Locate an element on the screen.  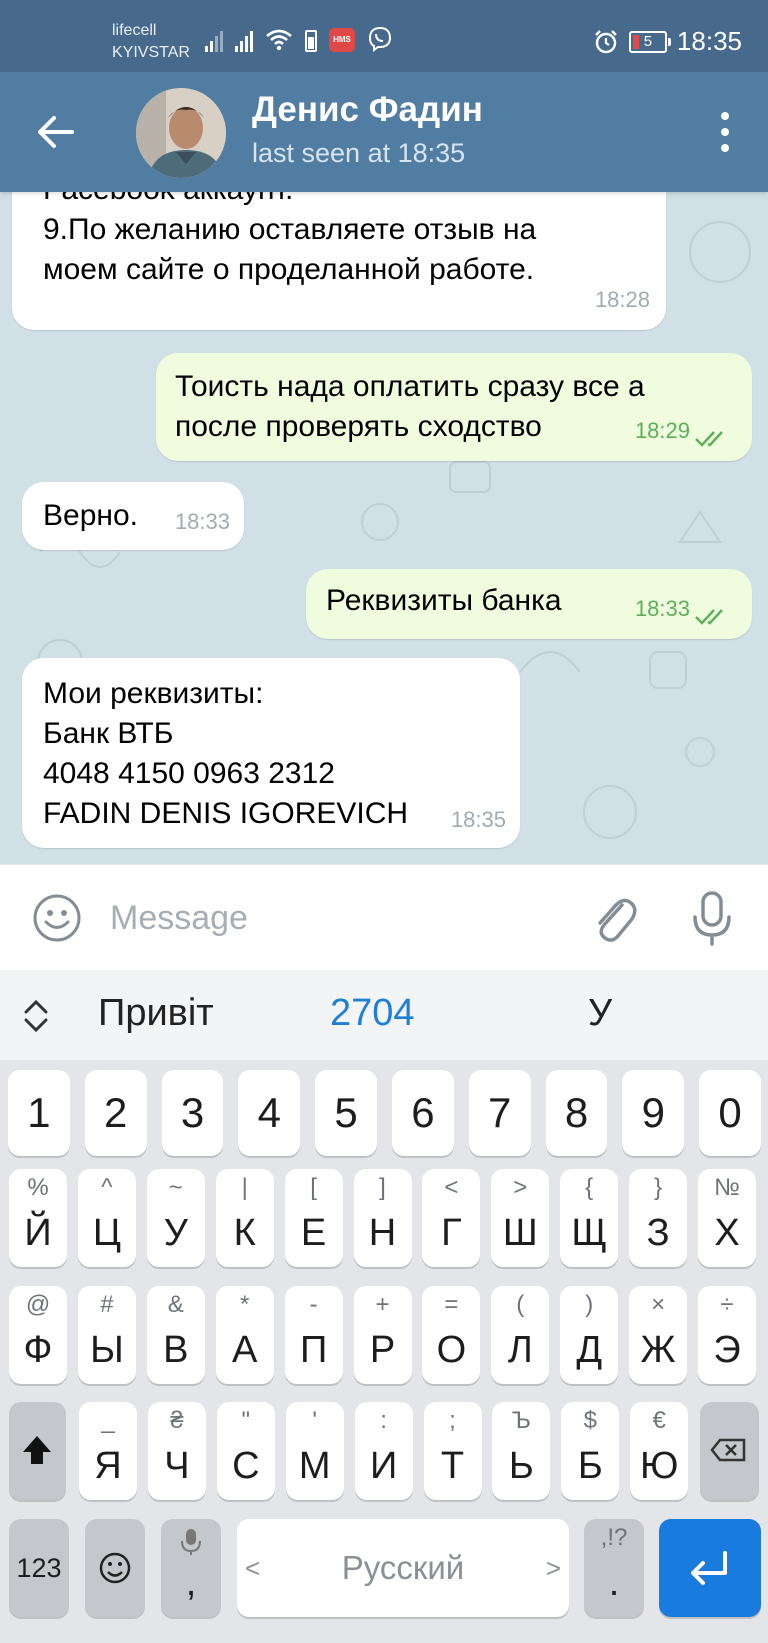
period-key: ,!? . is located at coordinates (614, 1568).